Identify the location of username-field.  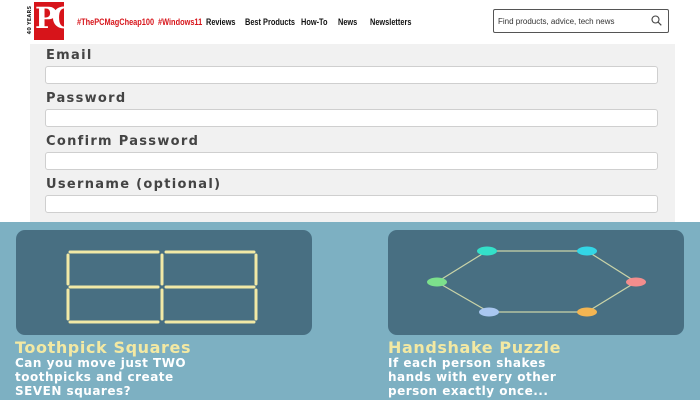
(351, 204).